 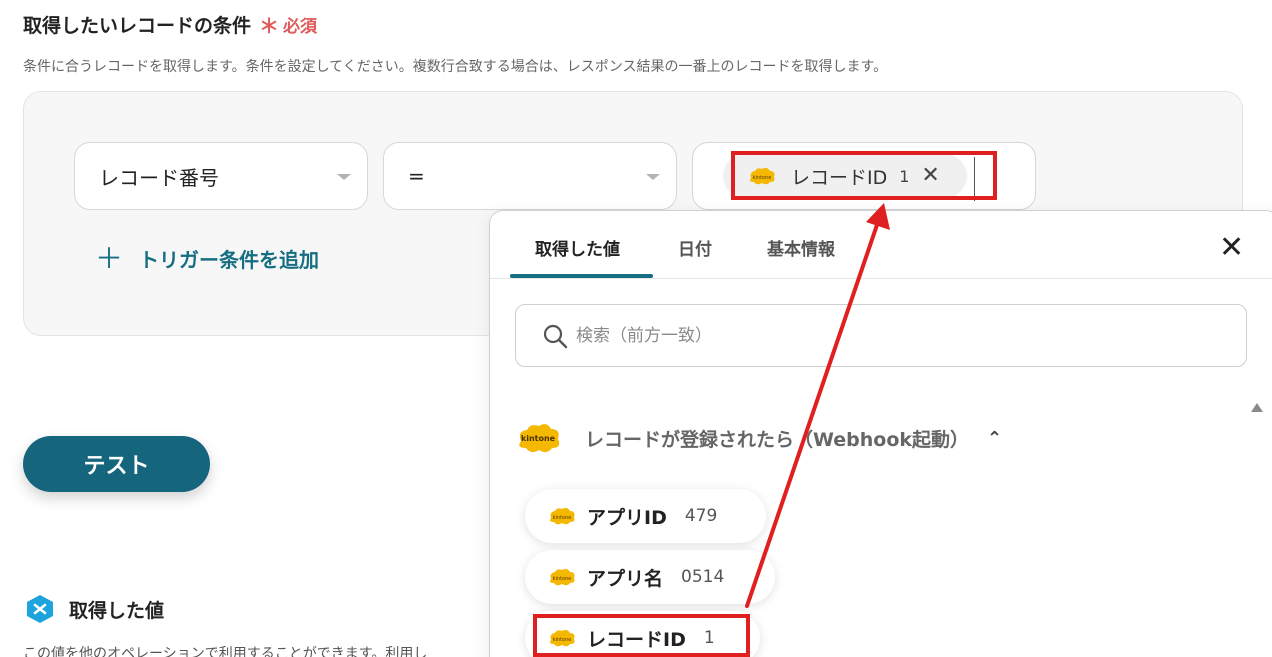 What do you see at coordinates (416, 176) in the screenshot?
I see `operator-select-value: =` at bounding box center [416, 176].